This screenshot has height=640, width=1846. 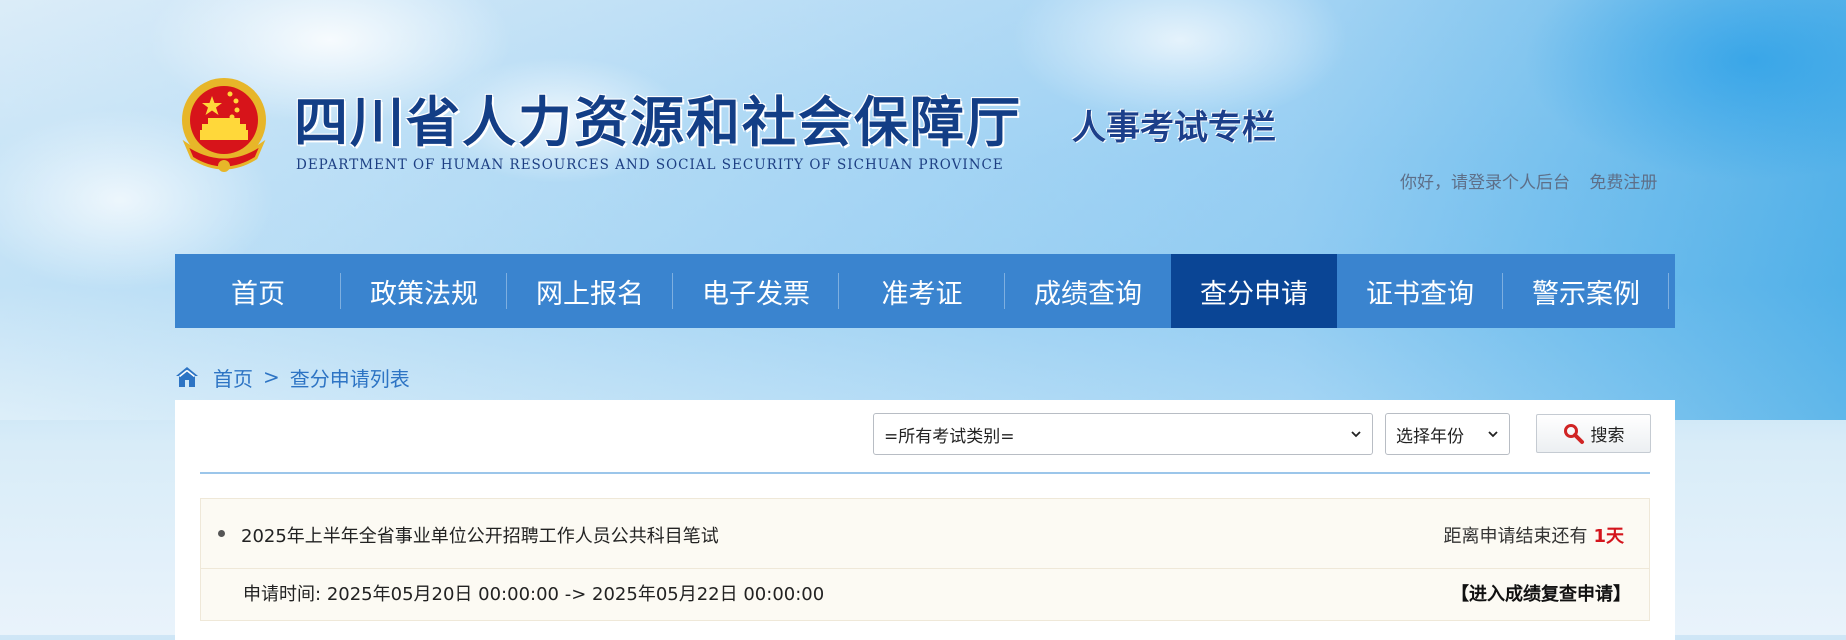 What do you see at coordinates (1515, 536) in the screenshot?
I see `remaining-label: 距离申请结束还有` at bounding box center [1515, 536].